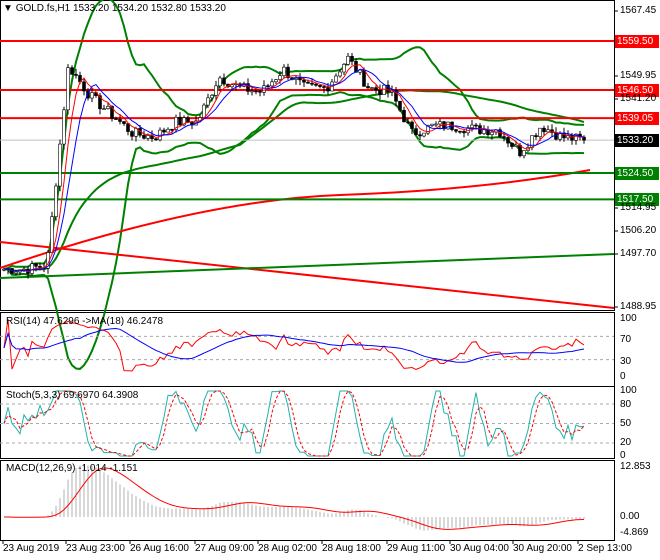 The image size is (660, 560). Describe the element at coordinates (287, 548) in the screenshot. I see `time-axis-label: 28 Aug 02:00` at that location.